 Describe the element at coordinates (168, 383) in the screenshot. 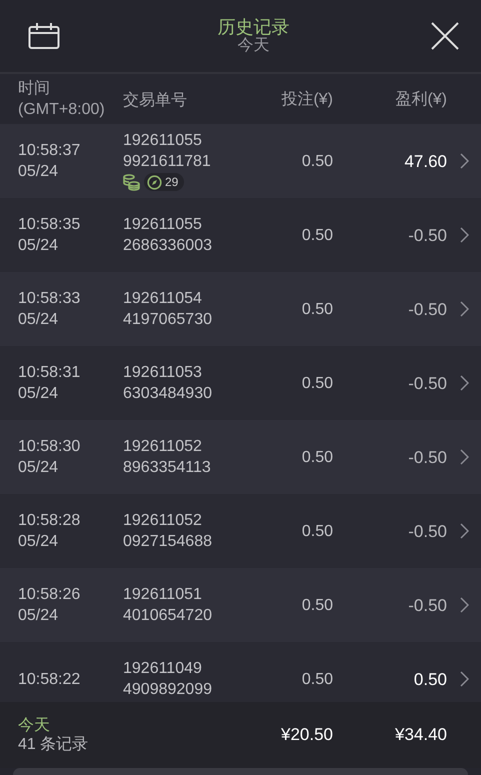

I see `order-number: 192611053 6303484930` at that location.